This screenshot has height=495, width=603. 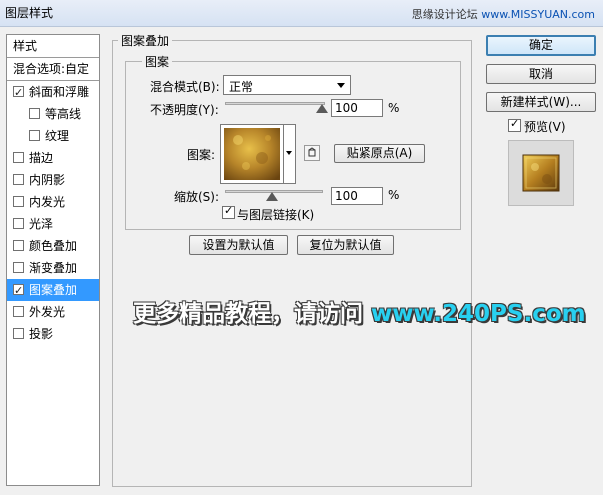 I want to click on style-list-item: 图案叠加, so click(x=53, y=290).